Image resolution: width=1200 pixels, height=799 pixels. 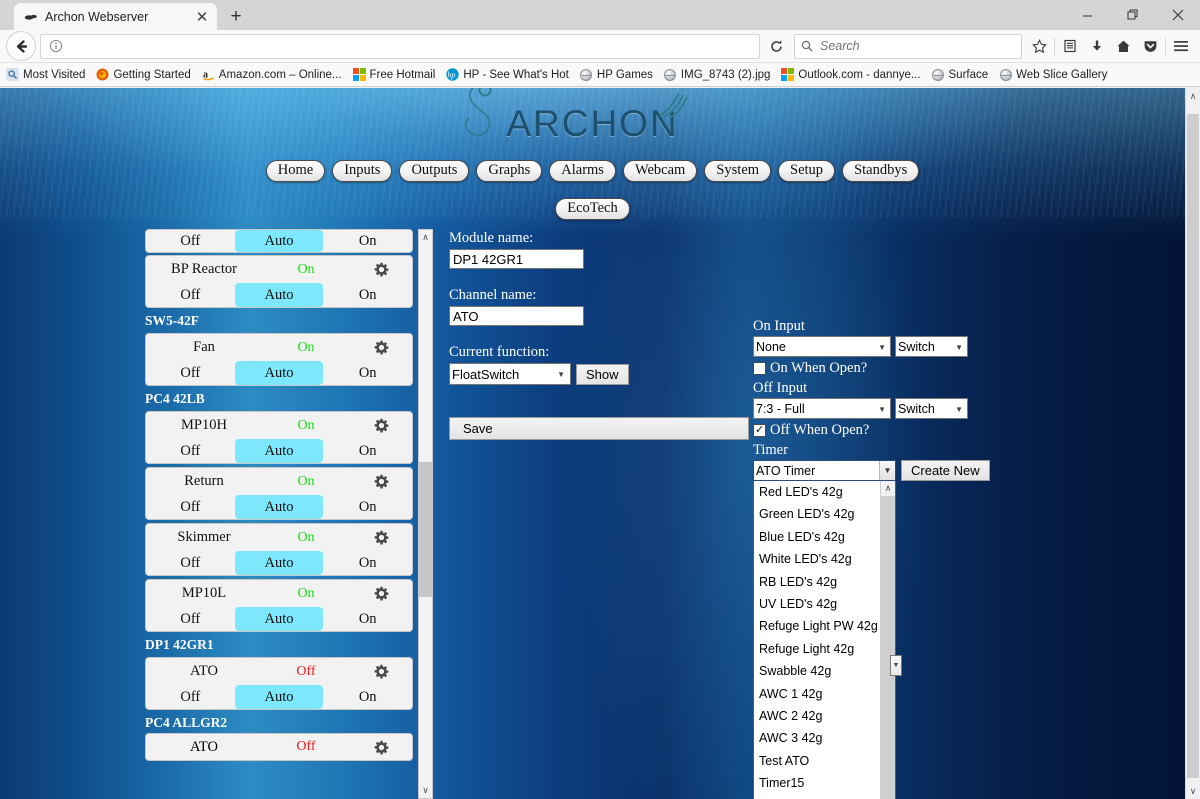 I want to click on current-function-select: FloatSwitch ▼, so click(x=510, y=374).